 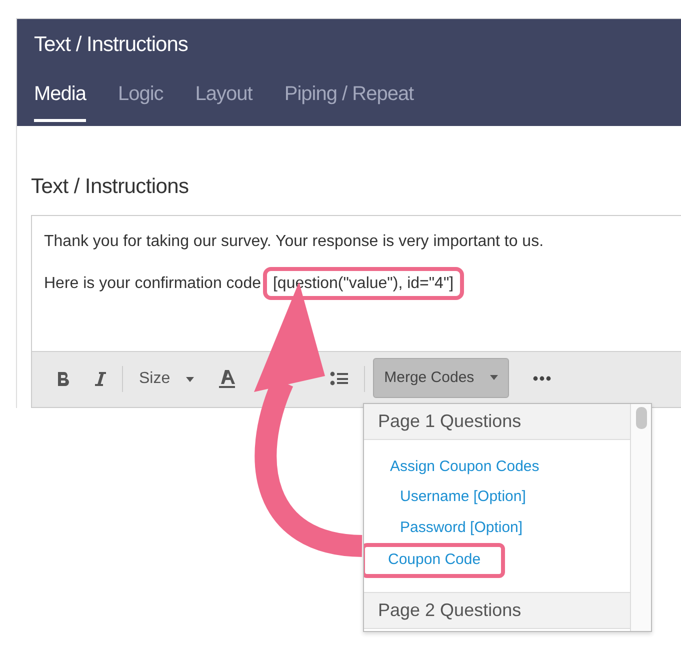 What do you see at coordinates (441, 378) in the screenshot?
I see `merge-codes-button: Merge Codes` at bounding box center [441, 378].